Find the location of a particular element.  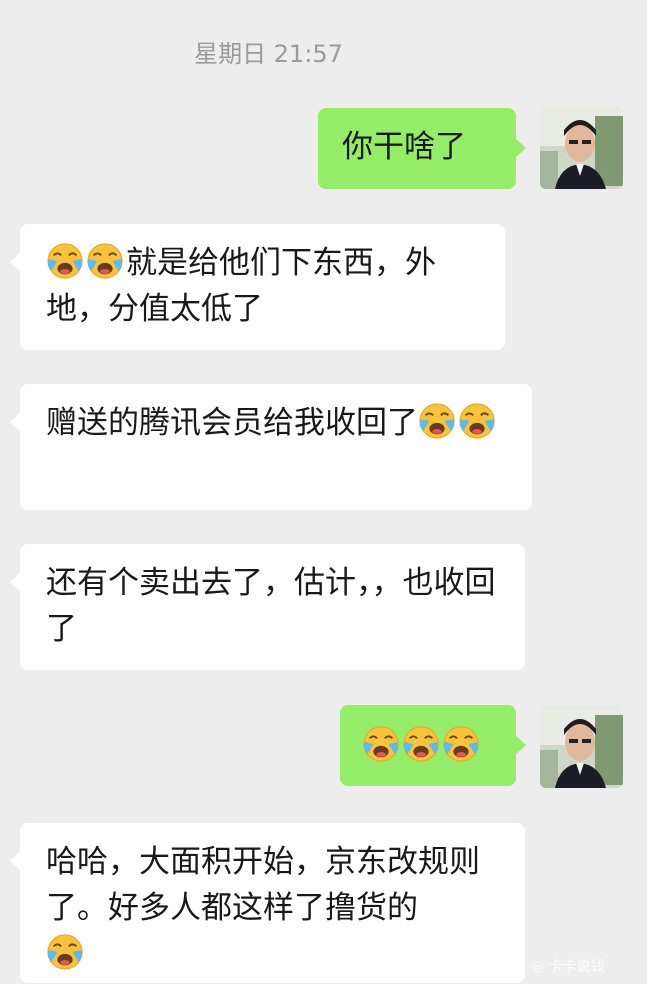

wechat-icon: ◎ is located at coordinates (538, 967).